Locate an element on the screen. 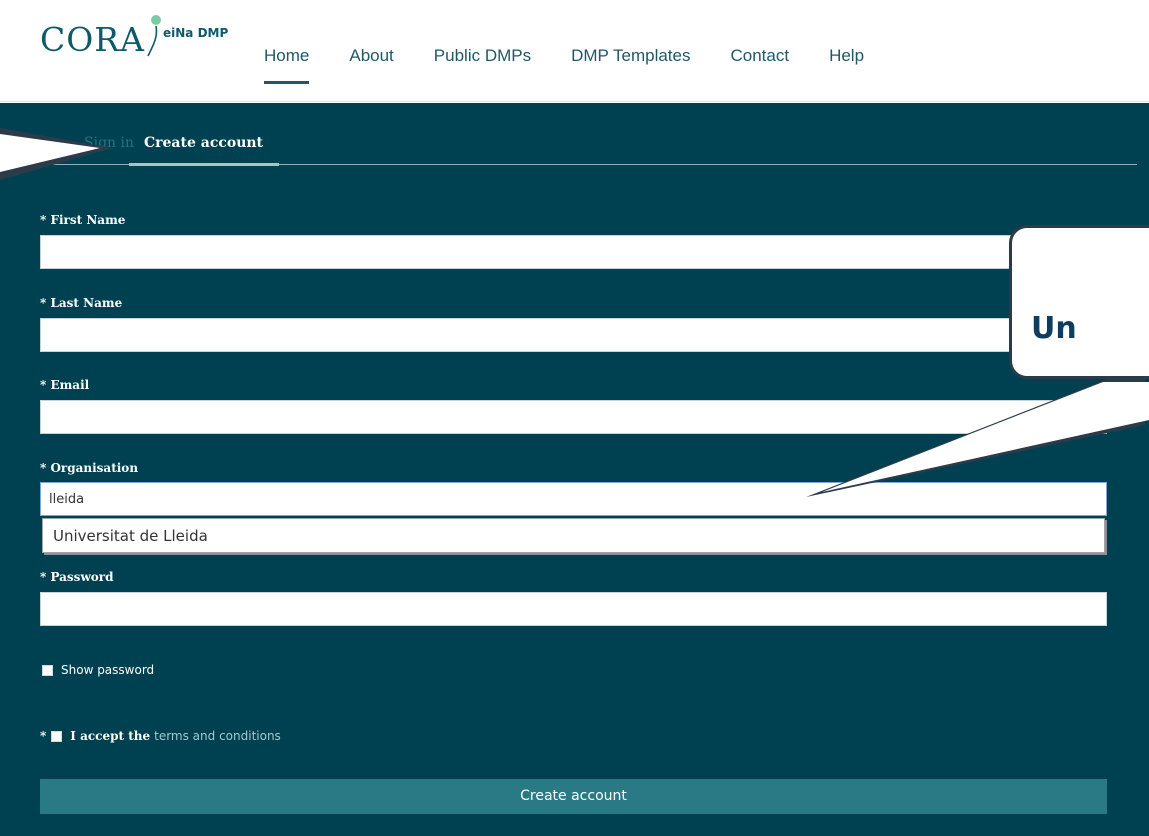  nav-home: Home is located at coordinates (287, 65).